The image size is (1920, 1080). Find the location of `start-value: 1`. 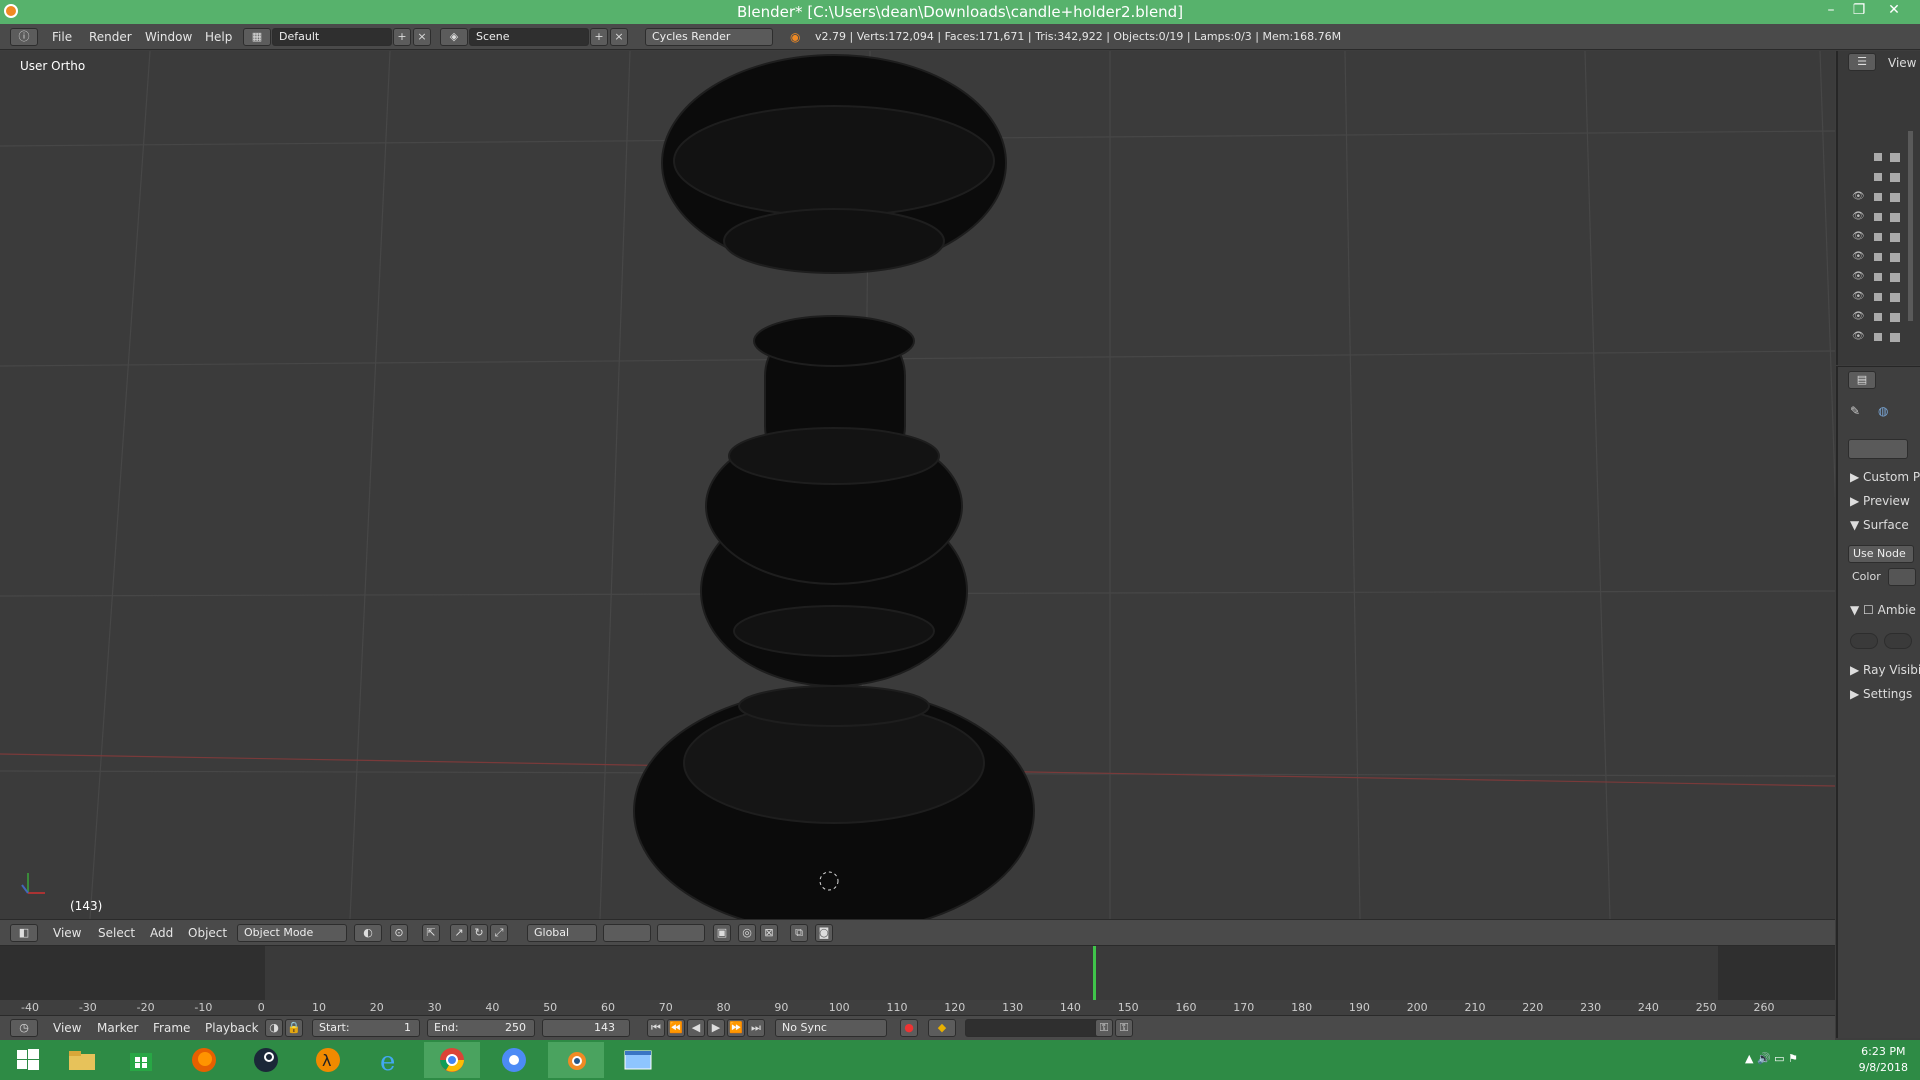

start-value: 1 is located at coordinates (407, 1027).